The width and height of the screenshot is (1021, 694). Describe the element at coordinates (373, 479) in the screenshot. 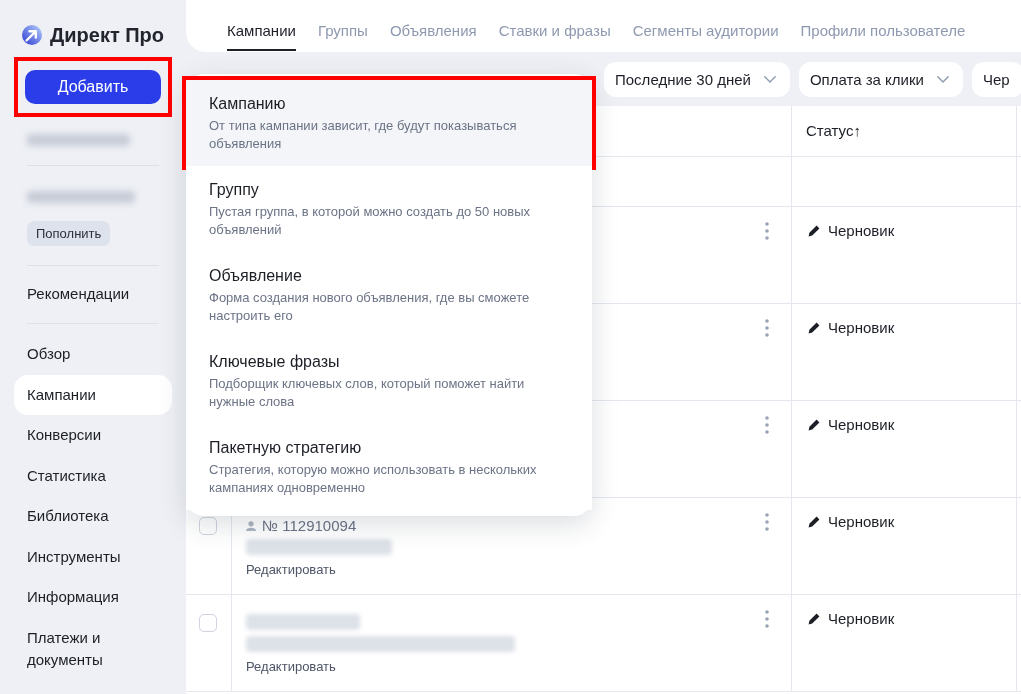

I see `menu-item-description: Стратегия, которую можно использовать в нескольких кампаниях одновременно` at that location.